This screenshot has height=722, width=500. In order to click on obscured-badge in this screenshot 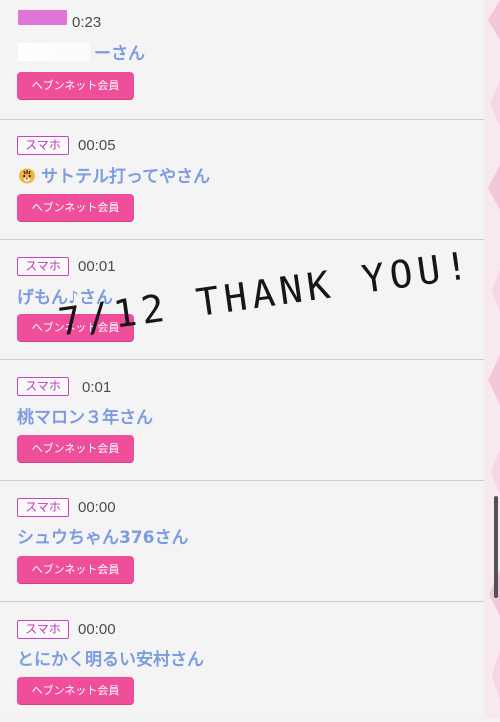, I will do `click(42, 17)`.